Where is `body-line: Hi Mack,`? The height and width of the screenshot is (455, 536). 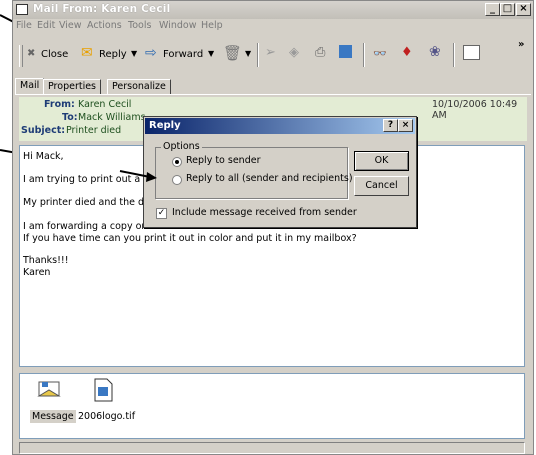 body-line: Hi Mack, is located at coordinates (43, 156).